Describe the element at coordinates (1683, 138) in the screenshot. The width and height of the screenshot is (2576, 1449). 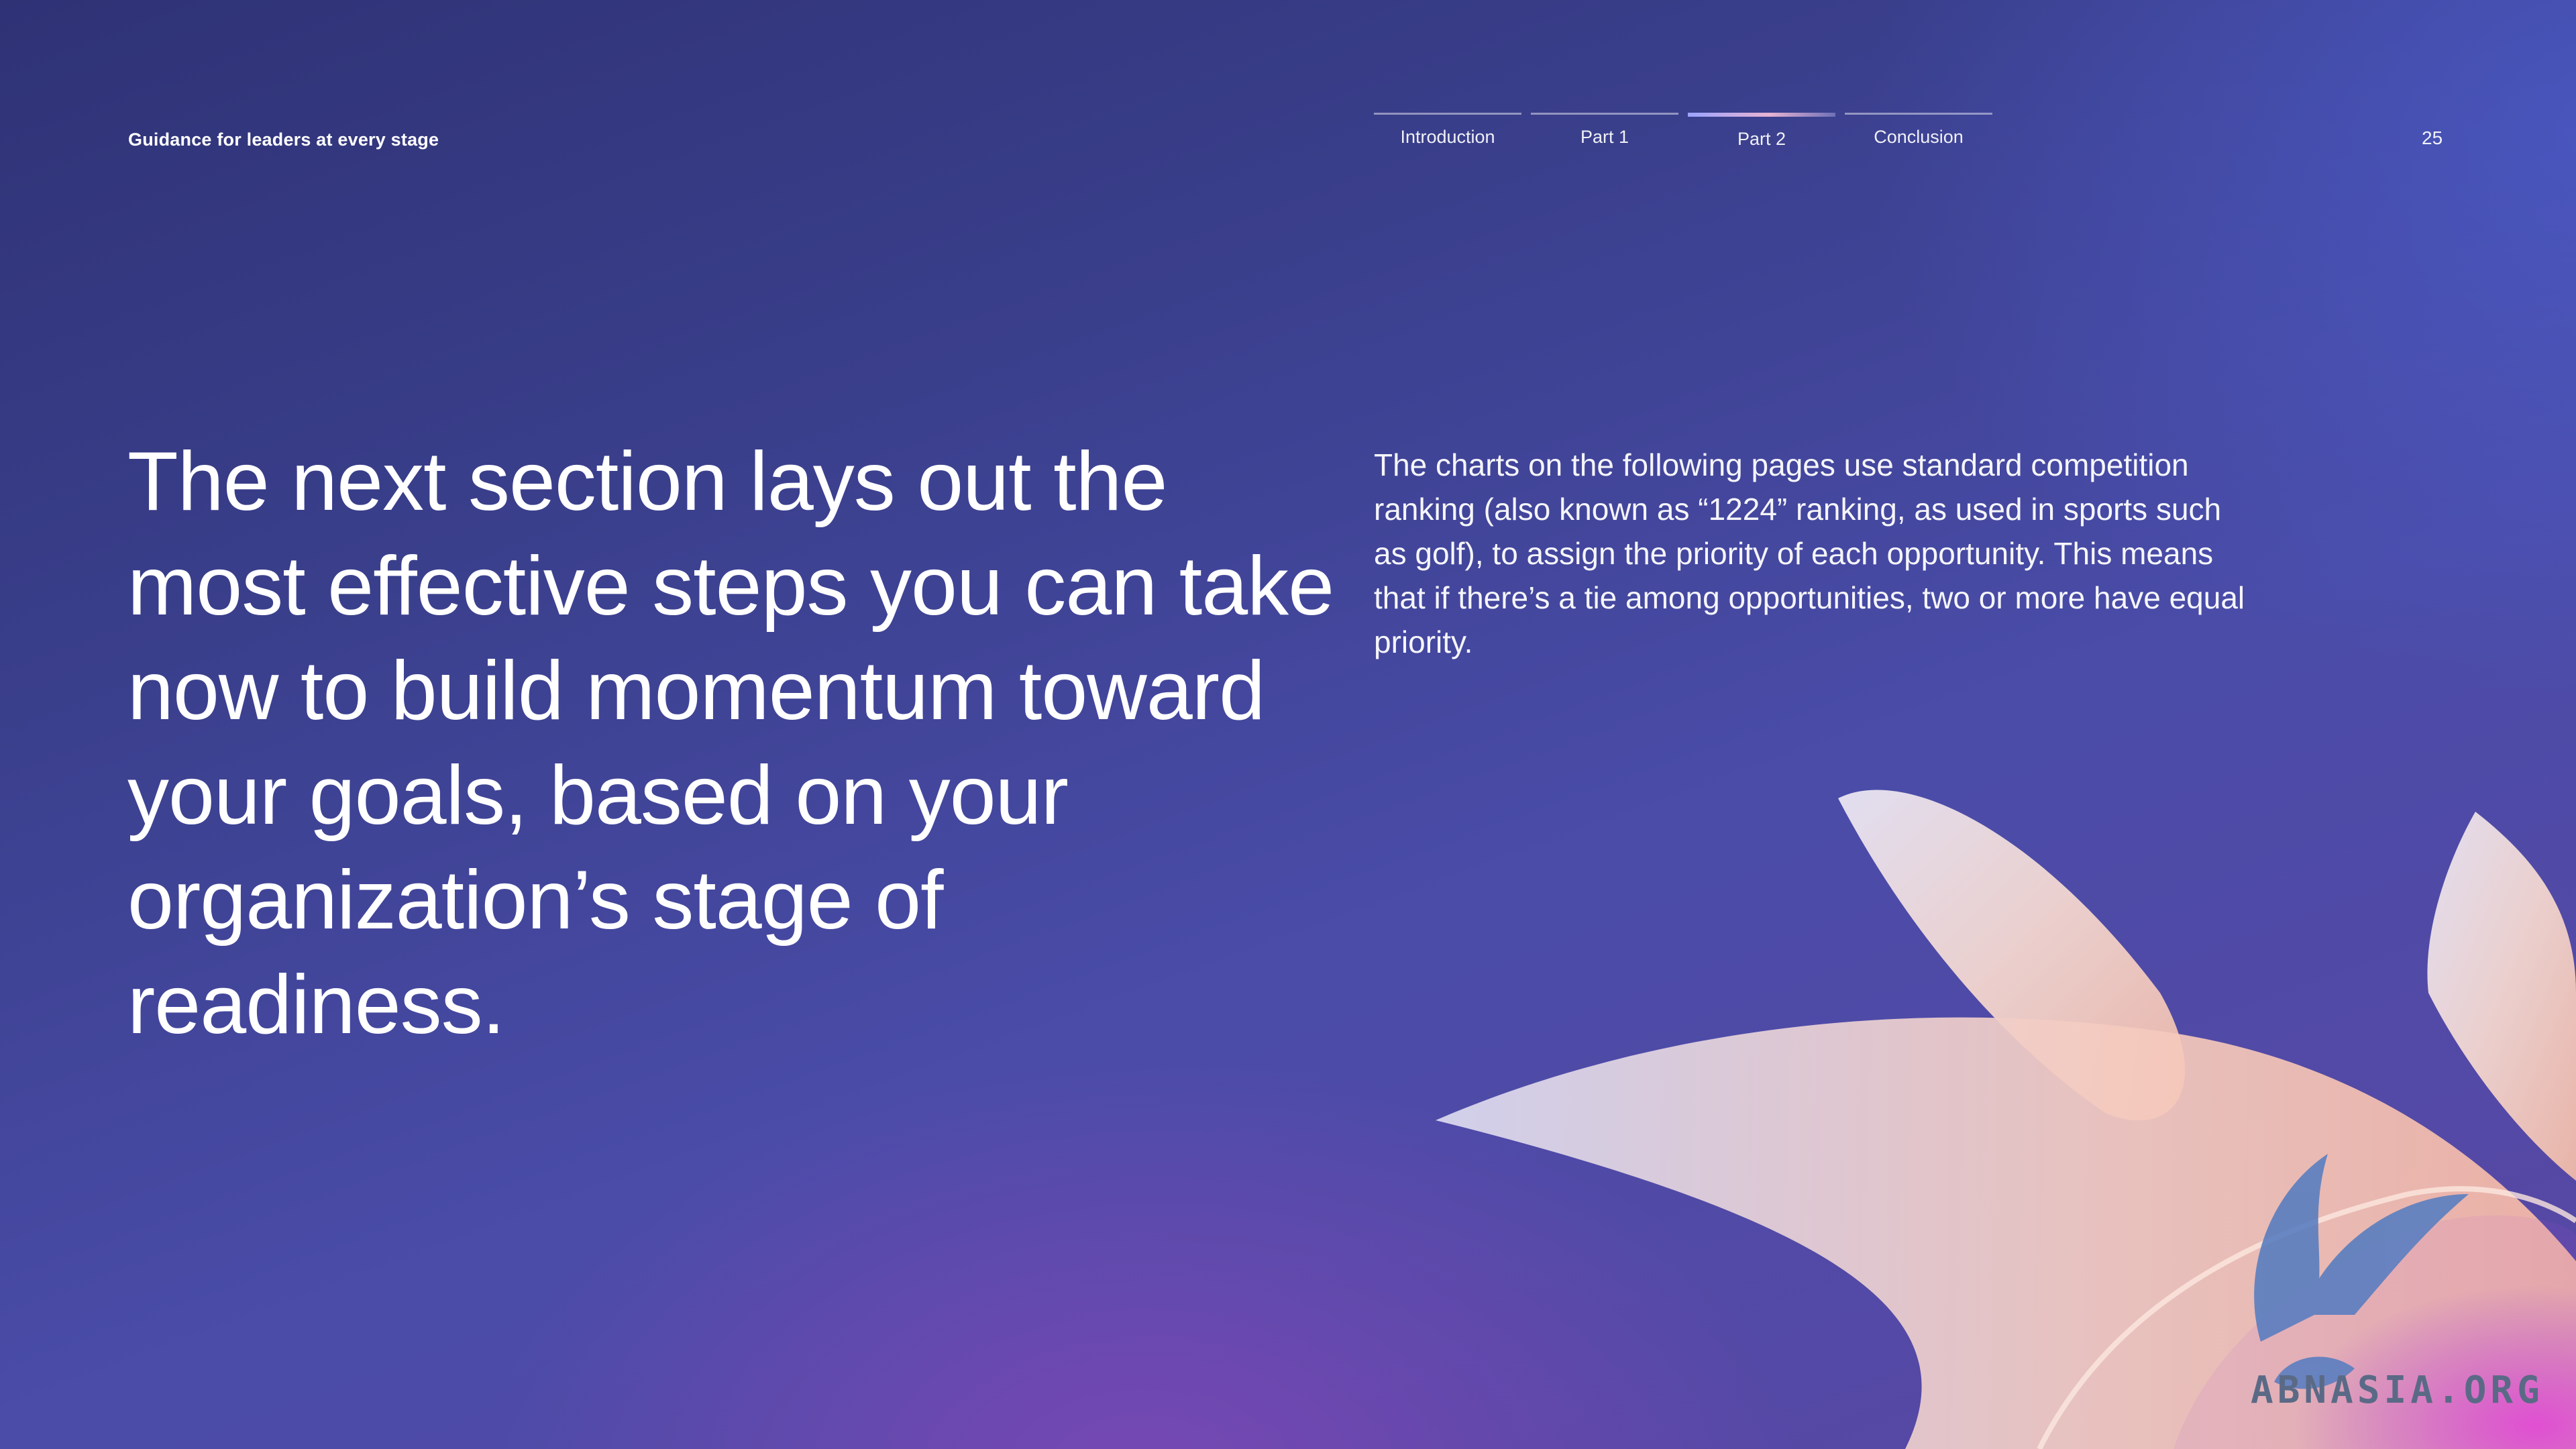
I see `section-nav: Introduction Part 1 Part 2 Conclusion` at that location.